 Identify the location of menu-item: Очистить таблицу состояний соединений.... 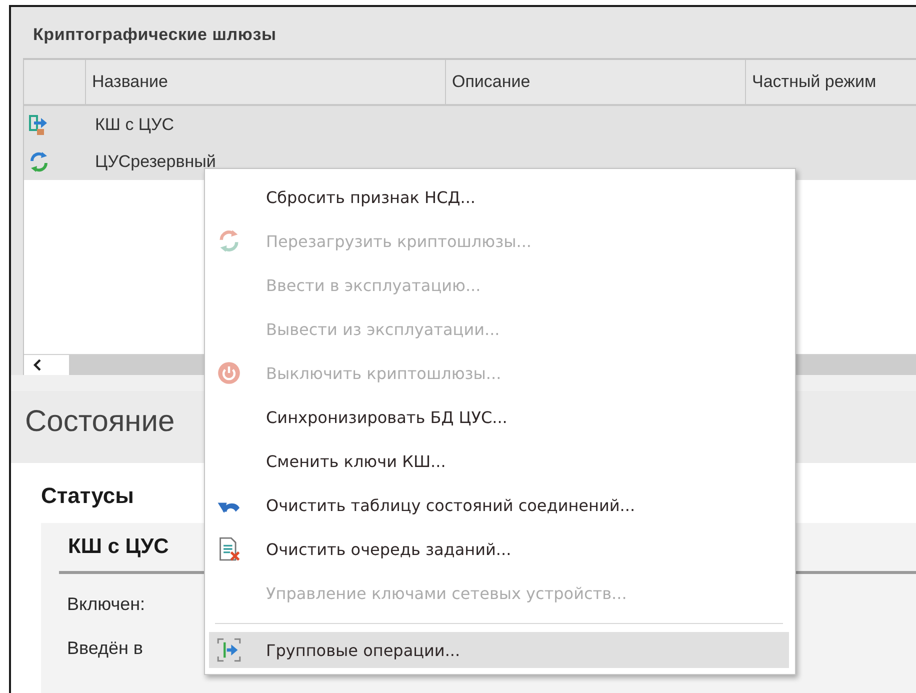
(499, 505).